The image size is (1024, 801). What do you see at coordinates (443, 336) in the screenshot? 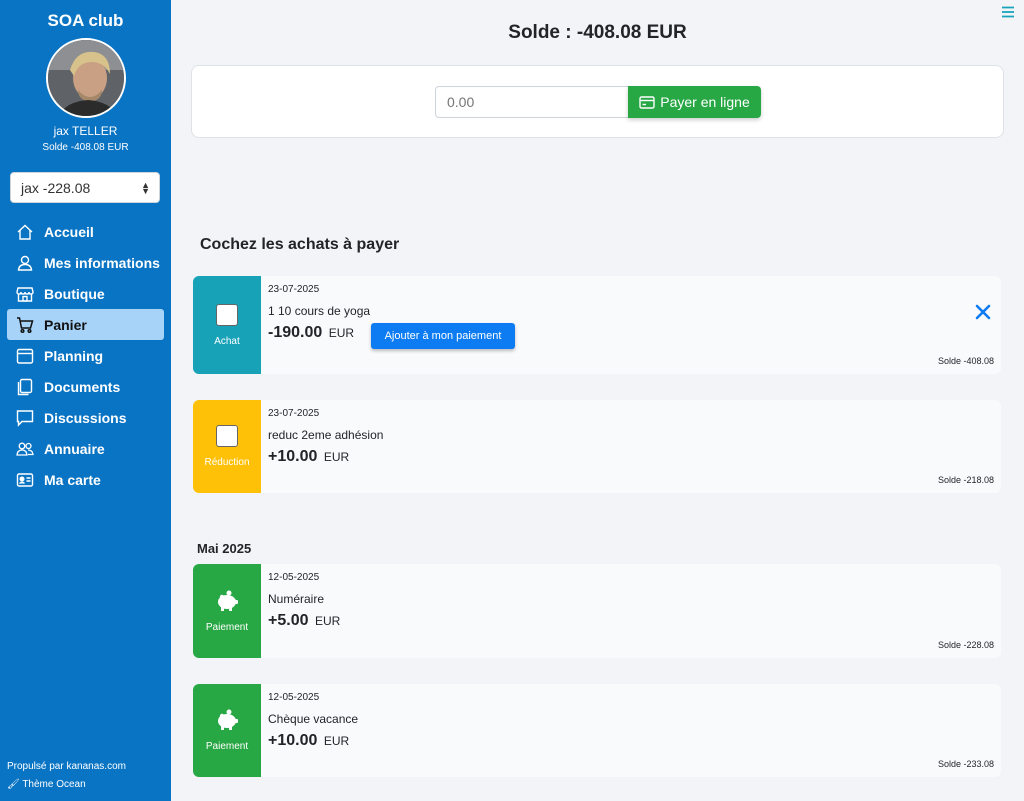
I see `add-to-payment-button: Ajouter à mon paiement` at bounding box center [443, 336].